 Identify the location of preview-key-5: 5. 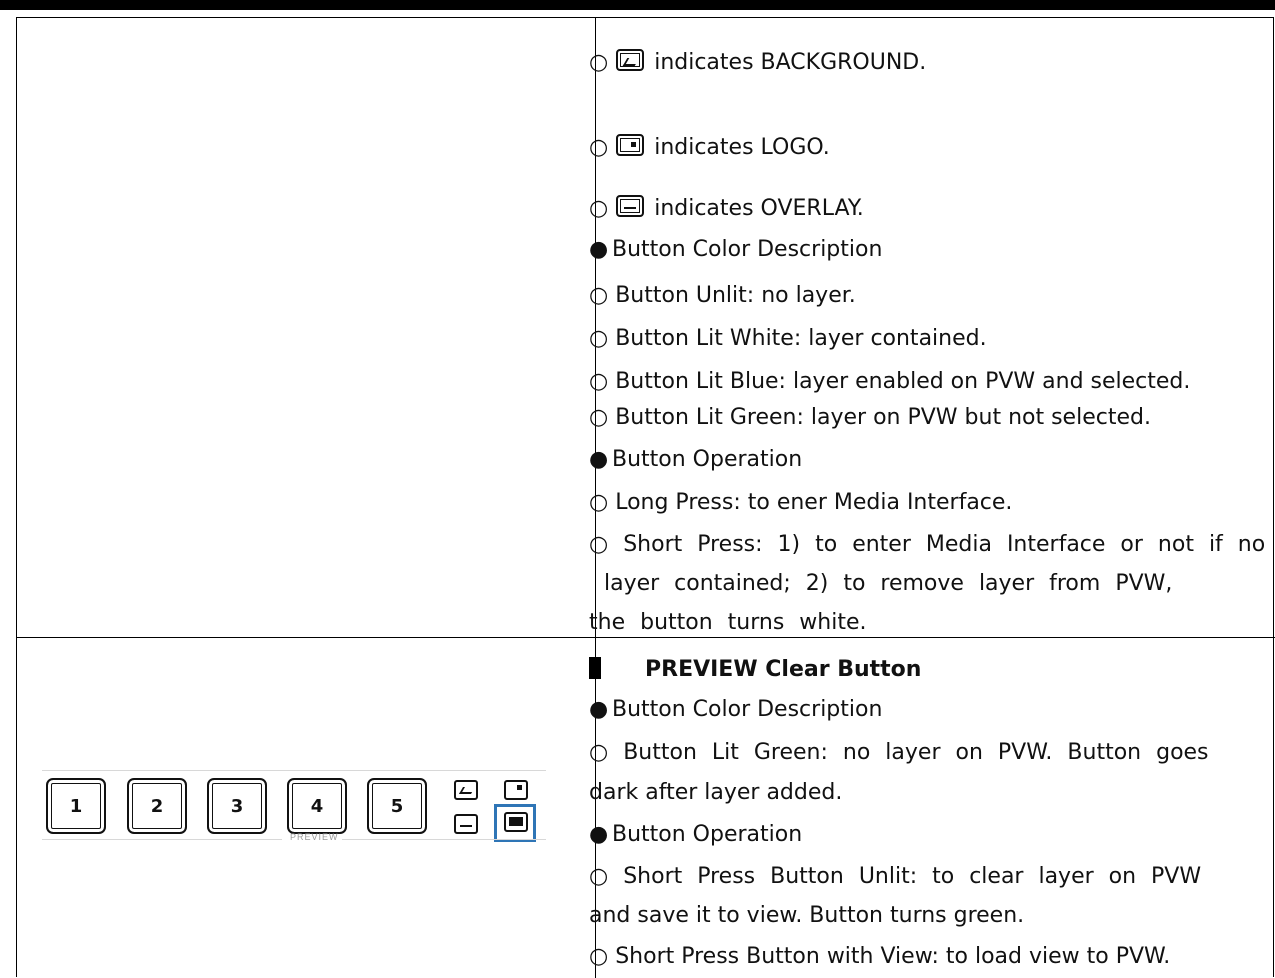
(397, 806).